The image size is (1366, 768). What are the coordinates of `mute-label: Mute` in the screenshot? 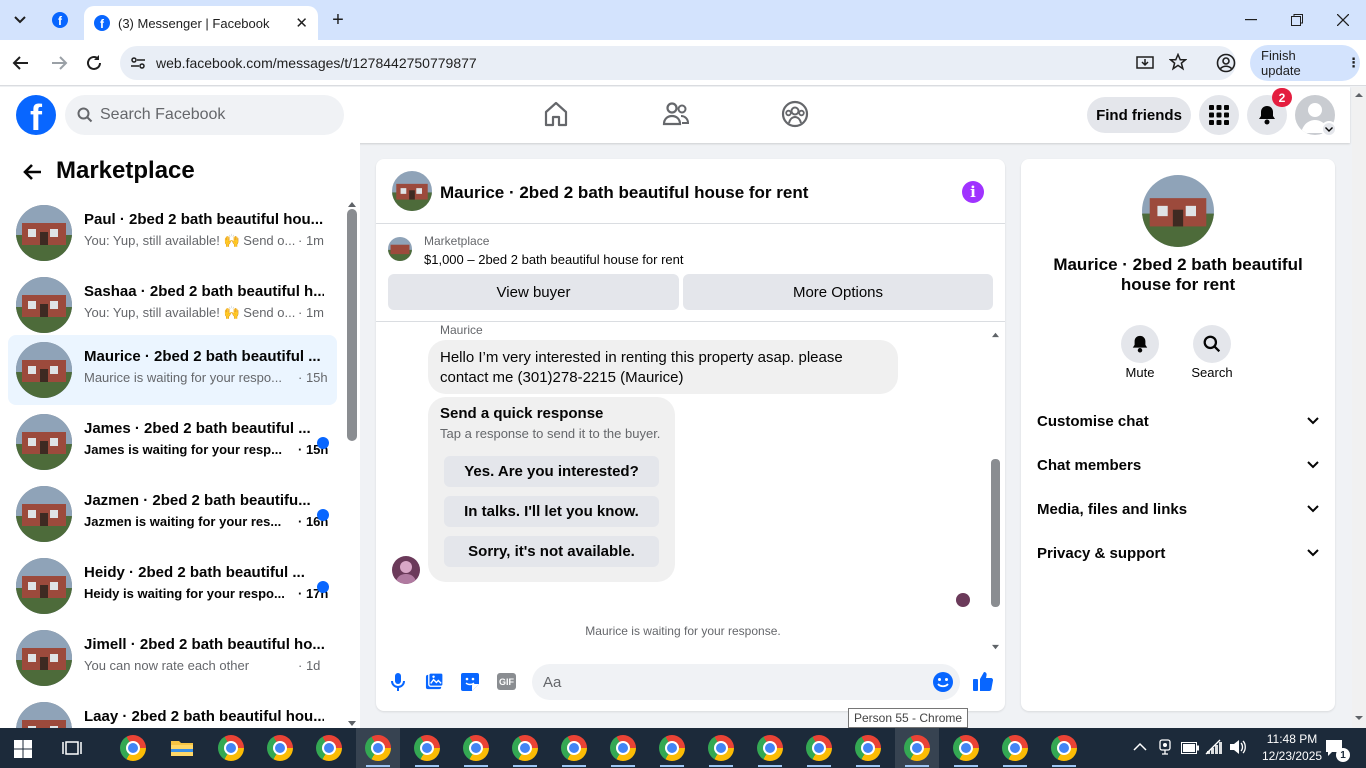 It's located at (1140, 372).